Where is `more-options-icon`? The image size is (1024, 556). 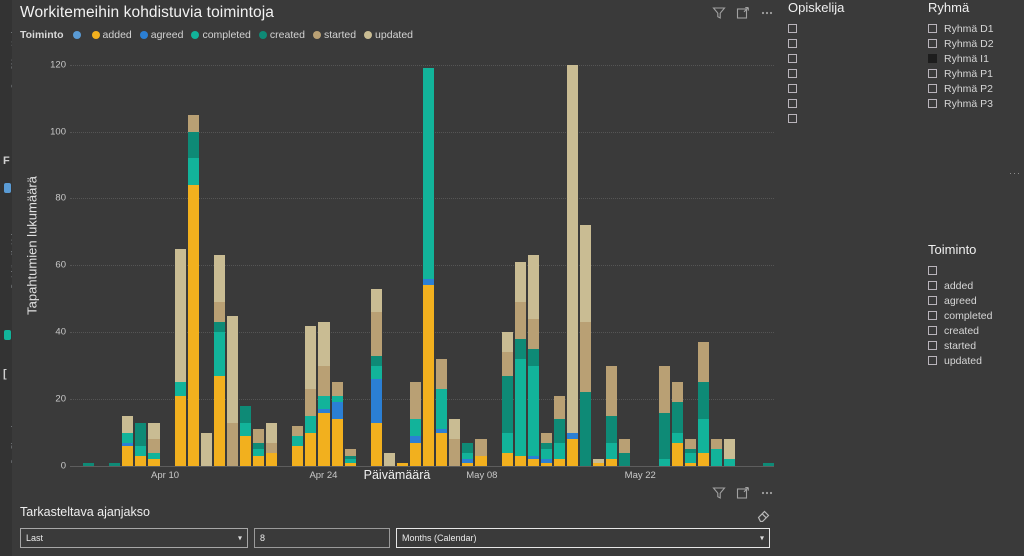
more-options-icon is located at coordinates (767, 13).